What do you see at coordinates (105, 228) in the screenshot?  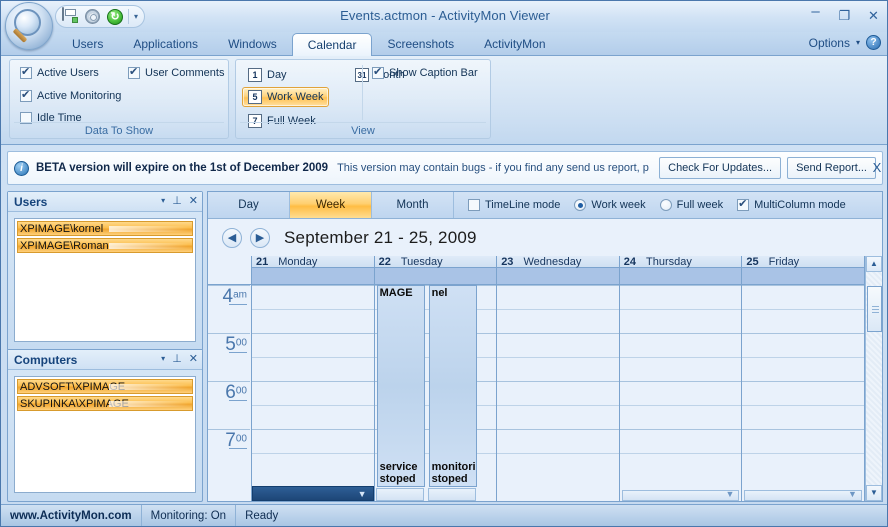 I see `list-item: XPIMAGE\kornel` at bounding box center [105, 228].